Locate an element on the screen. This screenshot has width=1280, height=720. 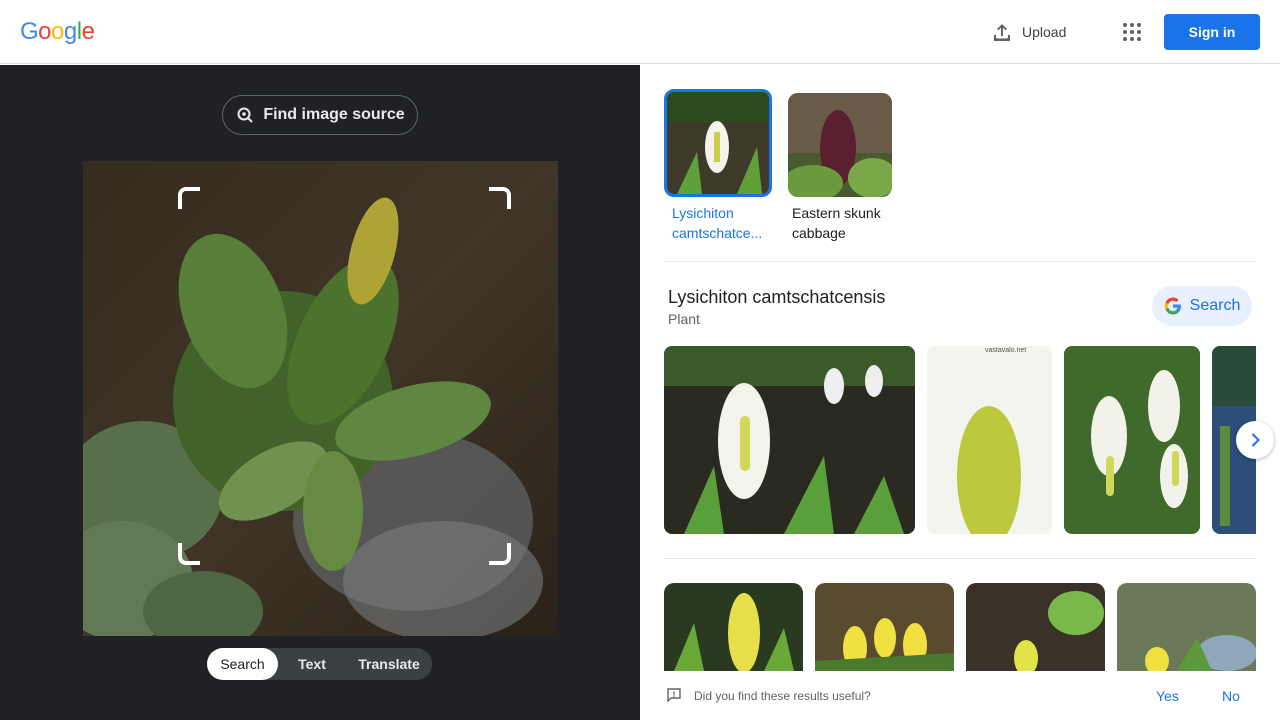
sign-in-button: Sign in is located at coordinates (1212, 32).